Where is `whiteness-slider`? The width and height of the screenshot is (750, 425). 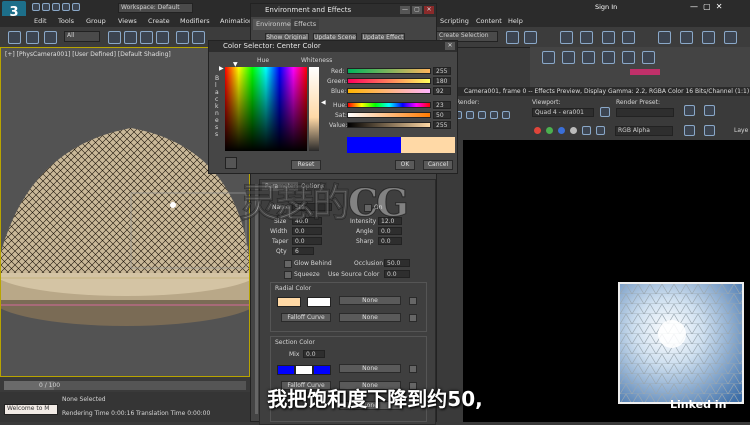
whiteness-slider is located at coordinates (314, 109).